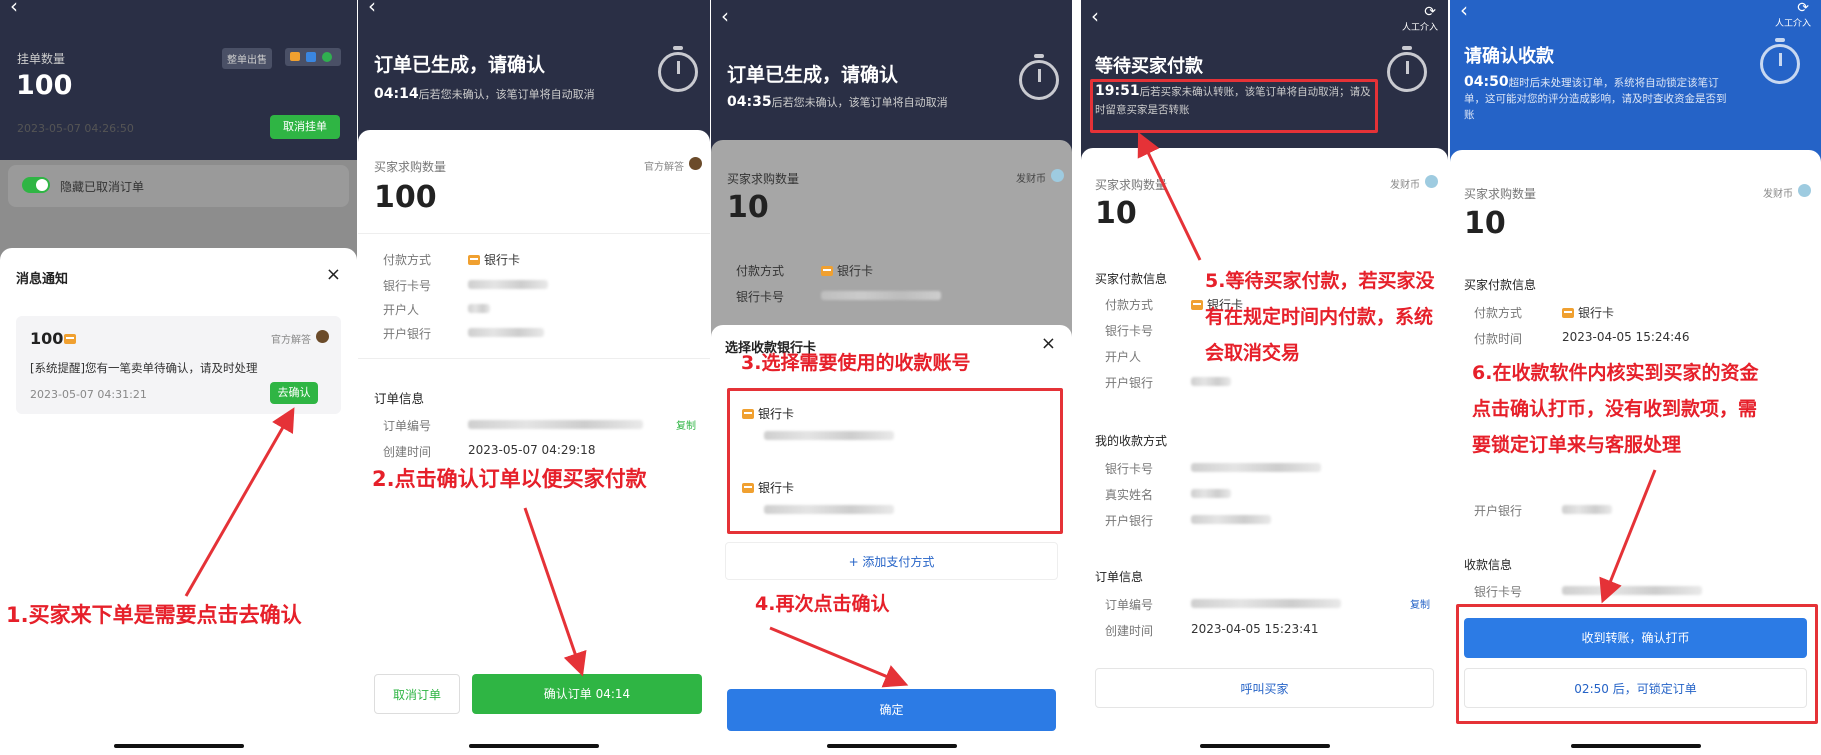 This screenshot has height=755, width=1821. What do you see at coordinates (102, 187) in the screenshot?
I see `toggle-label: 隐藏已取消订单` at bounding box center [102, 187].